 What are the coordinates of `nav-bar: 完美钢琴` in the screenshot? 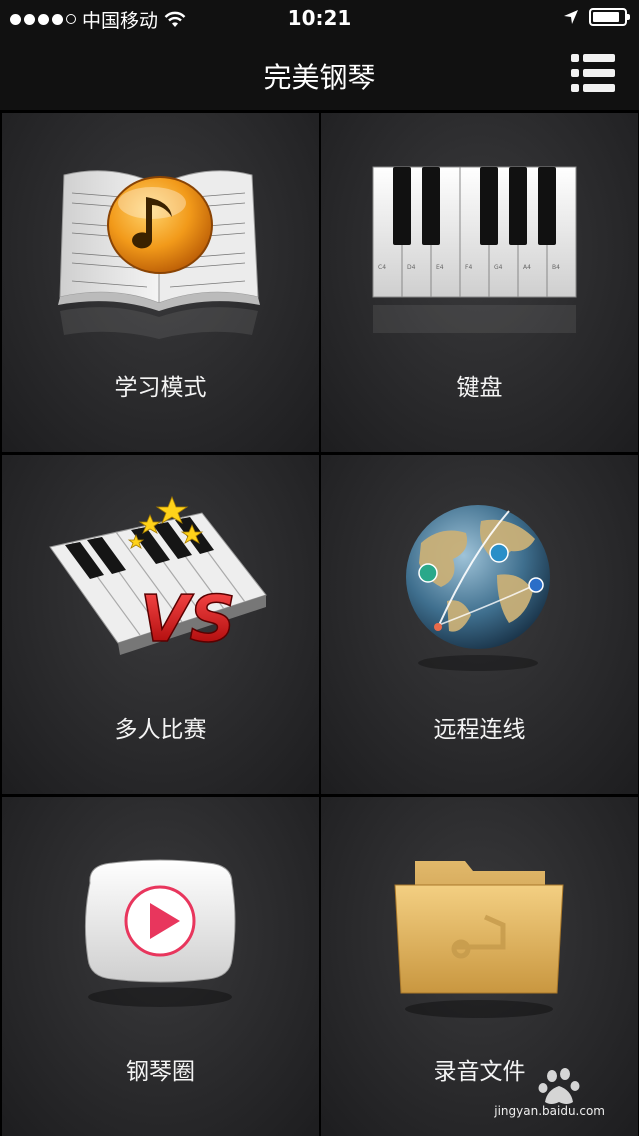 It's located at (319, 75).